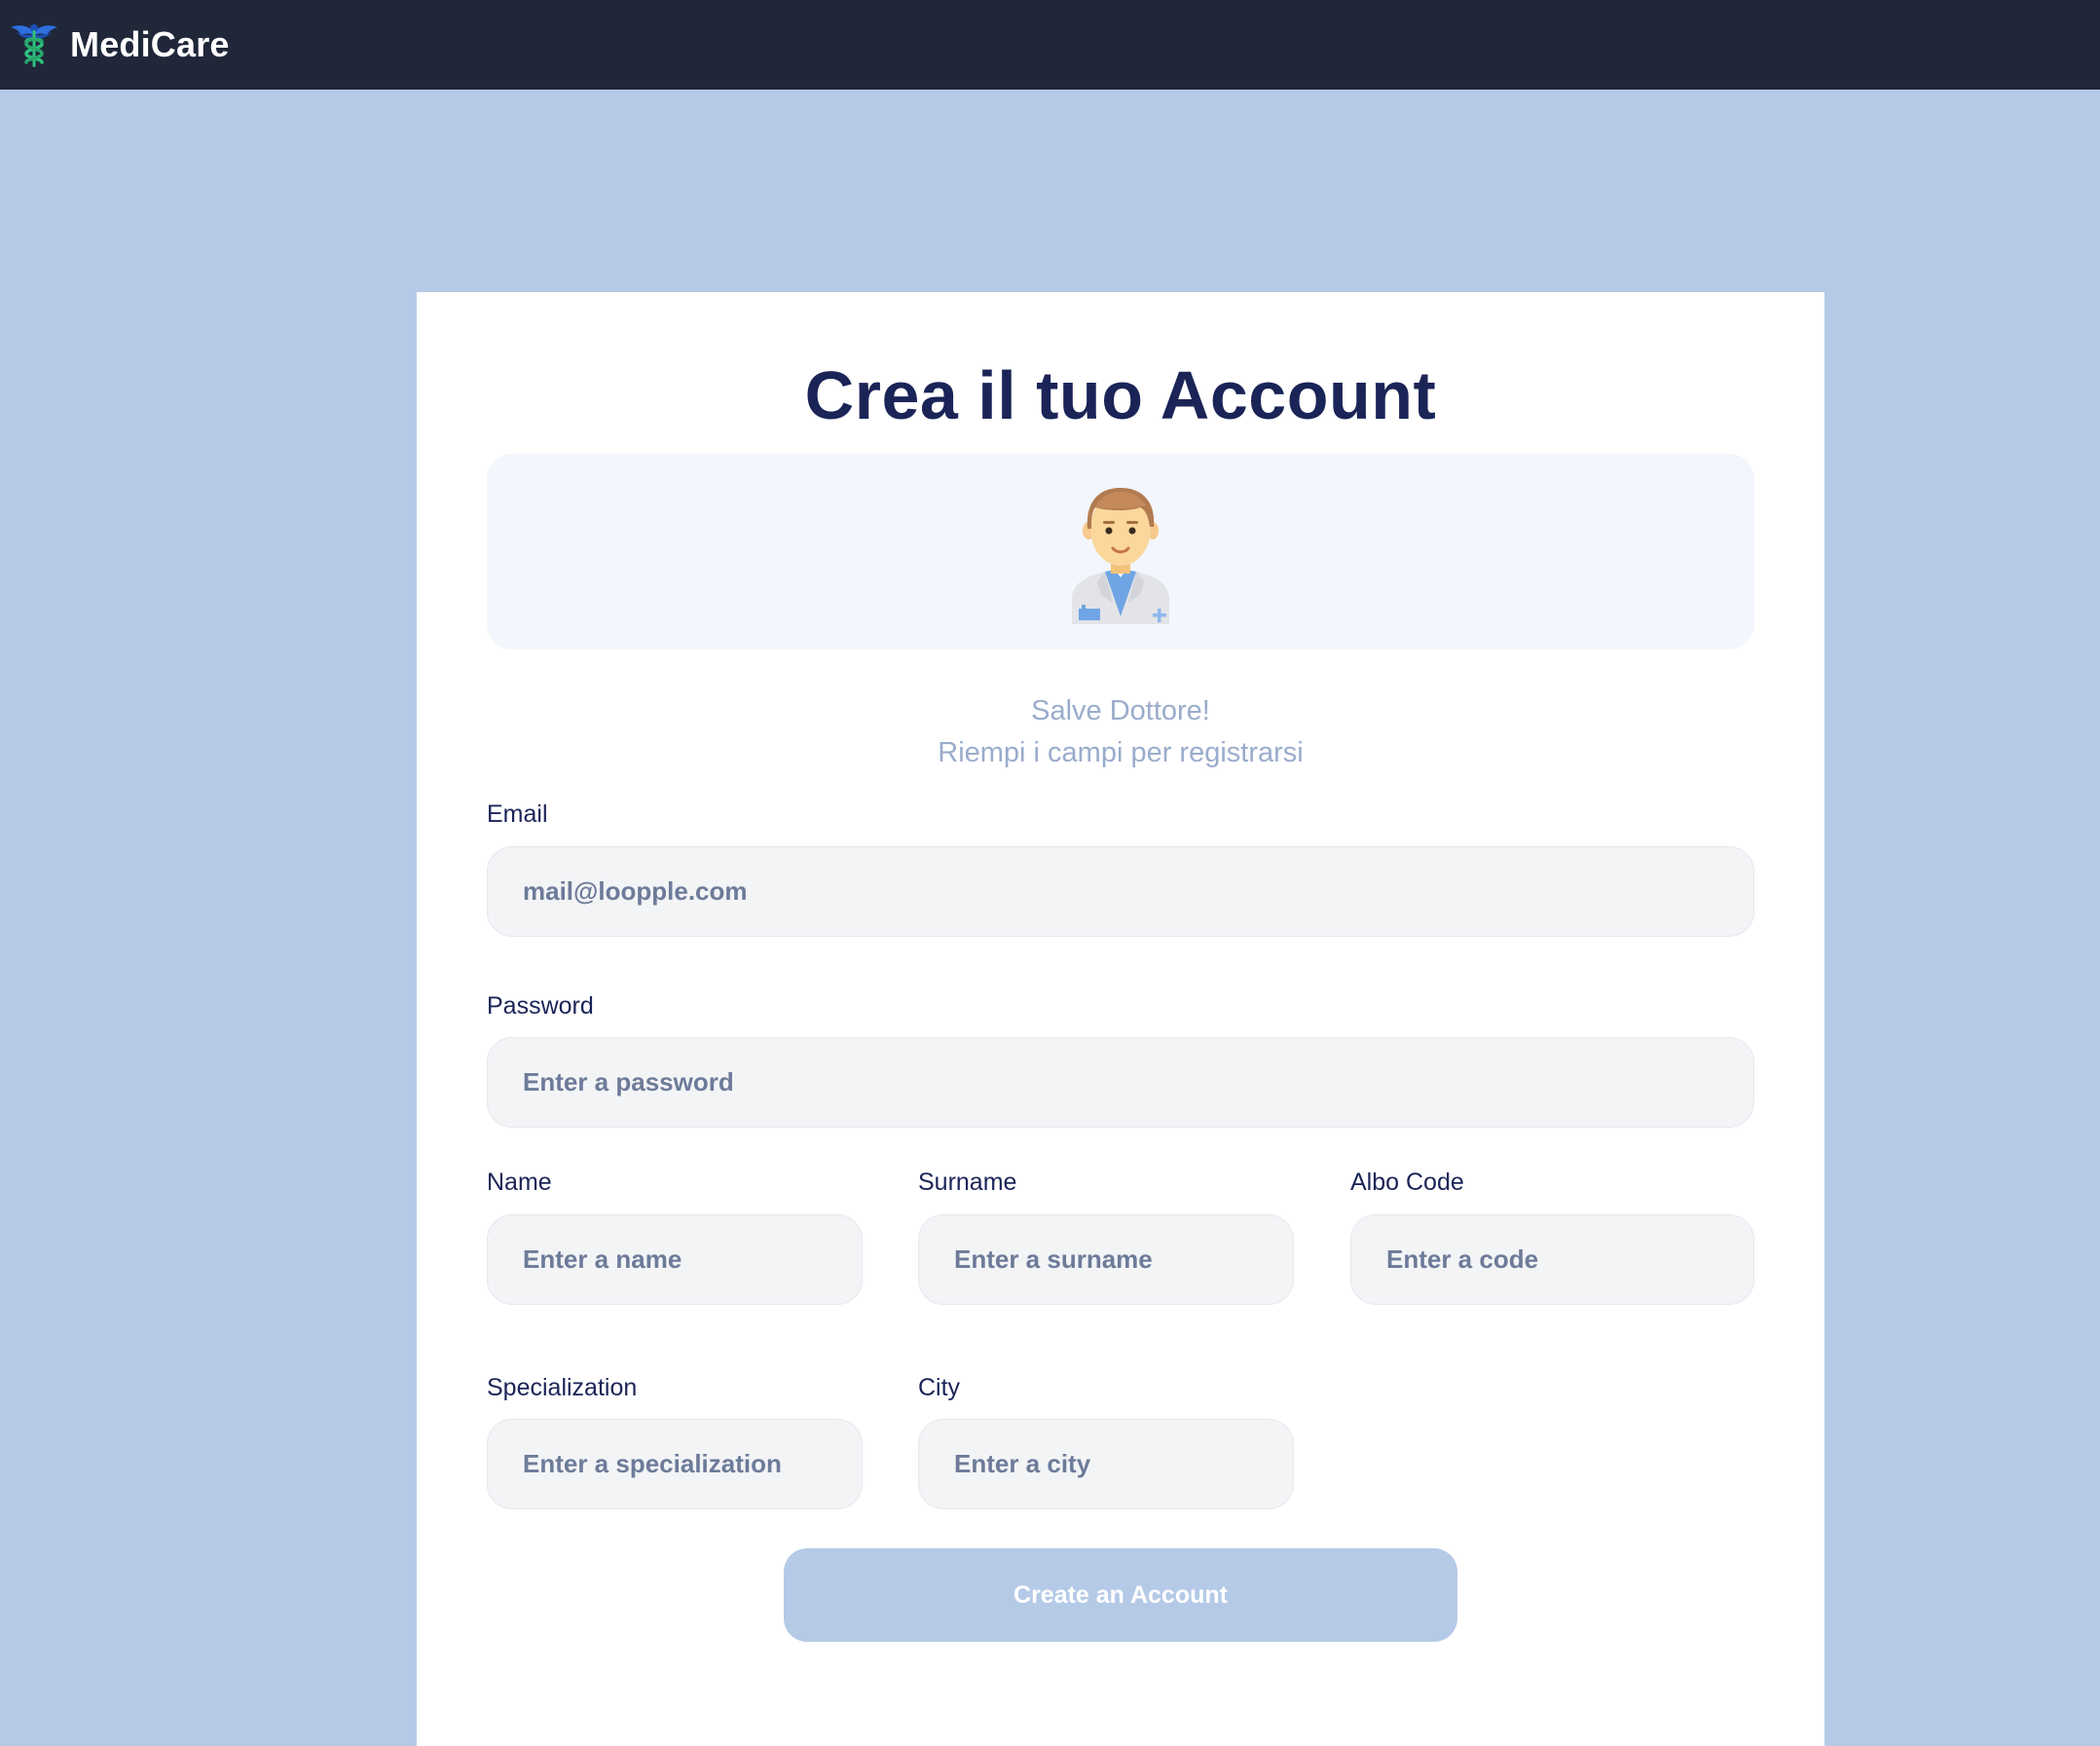 This screenshot has height=1746, width=2100. Describe the element at coordinates (540, 1006) in the screenshot. I see `password-label: Password` at that location.